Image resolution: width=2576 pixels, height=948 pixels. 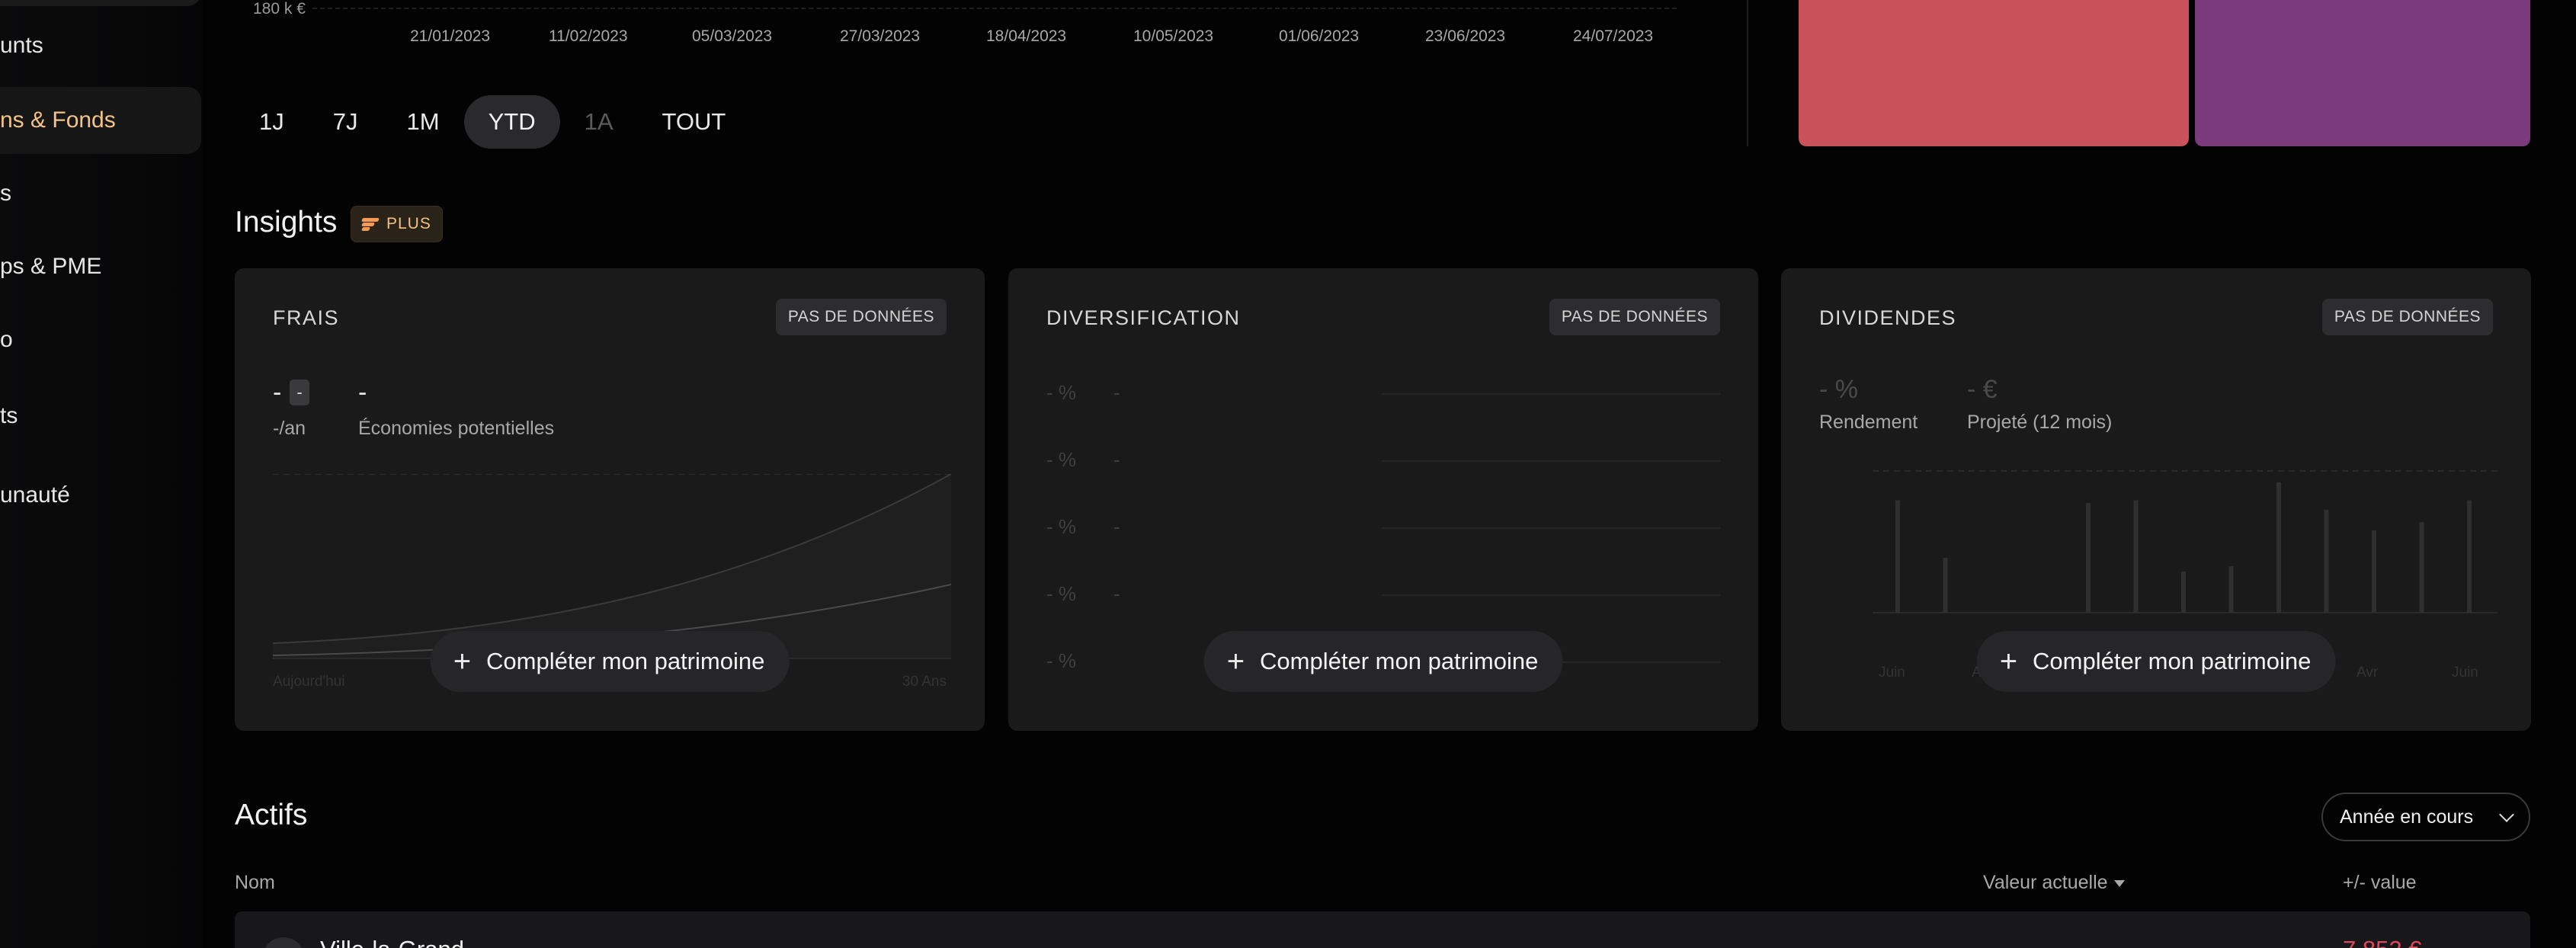 I want to click on frais-title: FRAIS, so click(x=306, y=317).